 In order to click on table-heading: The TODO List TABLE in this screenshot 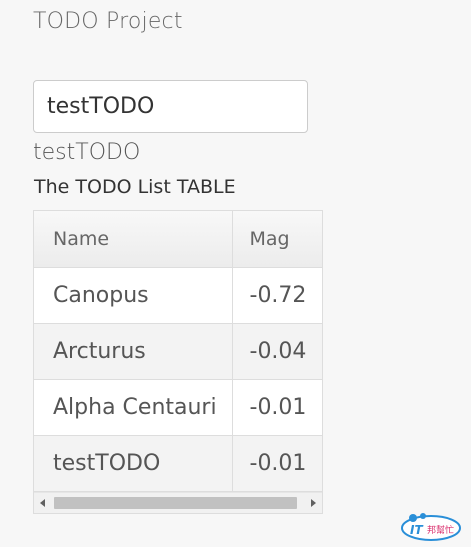, I will do `click(135, 187)`.